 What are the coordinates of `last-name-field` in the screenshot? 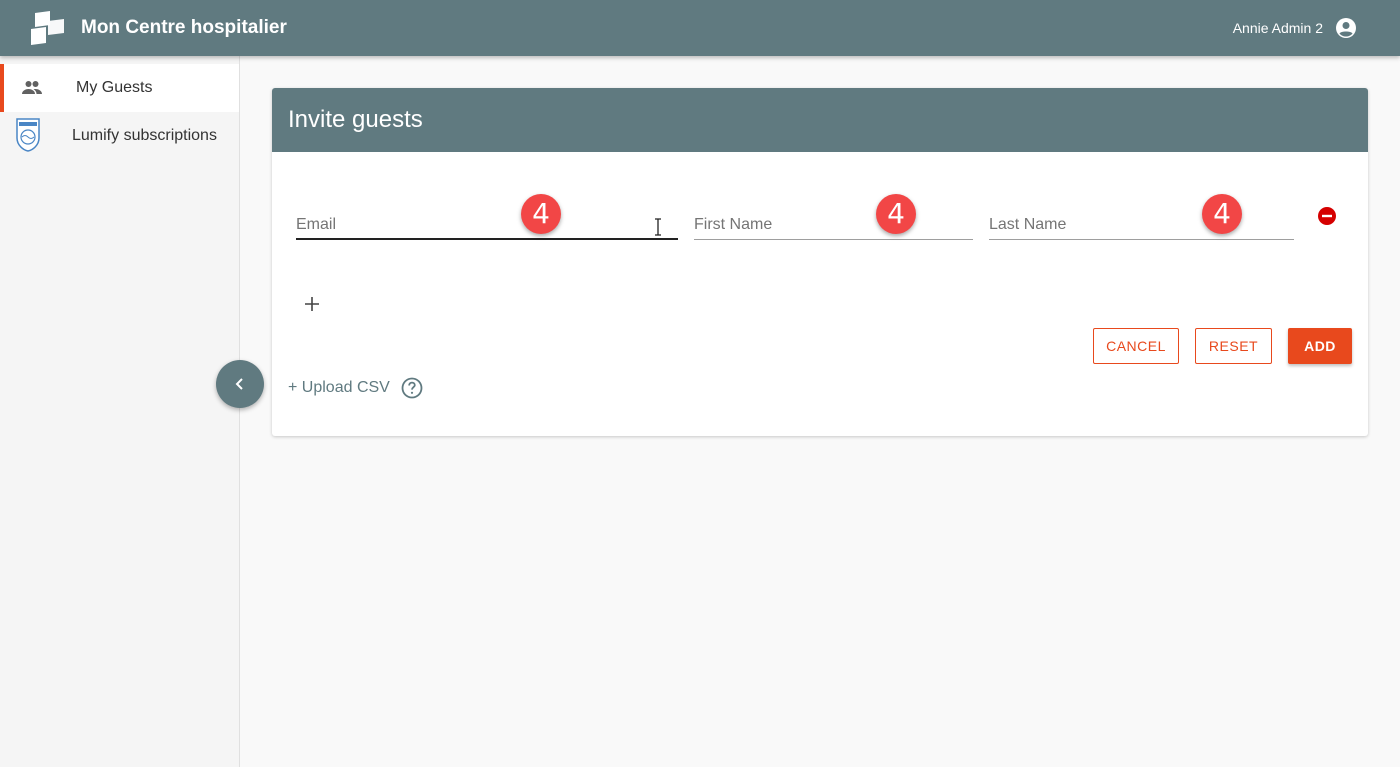 It's located at (1141, 222).